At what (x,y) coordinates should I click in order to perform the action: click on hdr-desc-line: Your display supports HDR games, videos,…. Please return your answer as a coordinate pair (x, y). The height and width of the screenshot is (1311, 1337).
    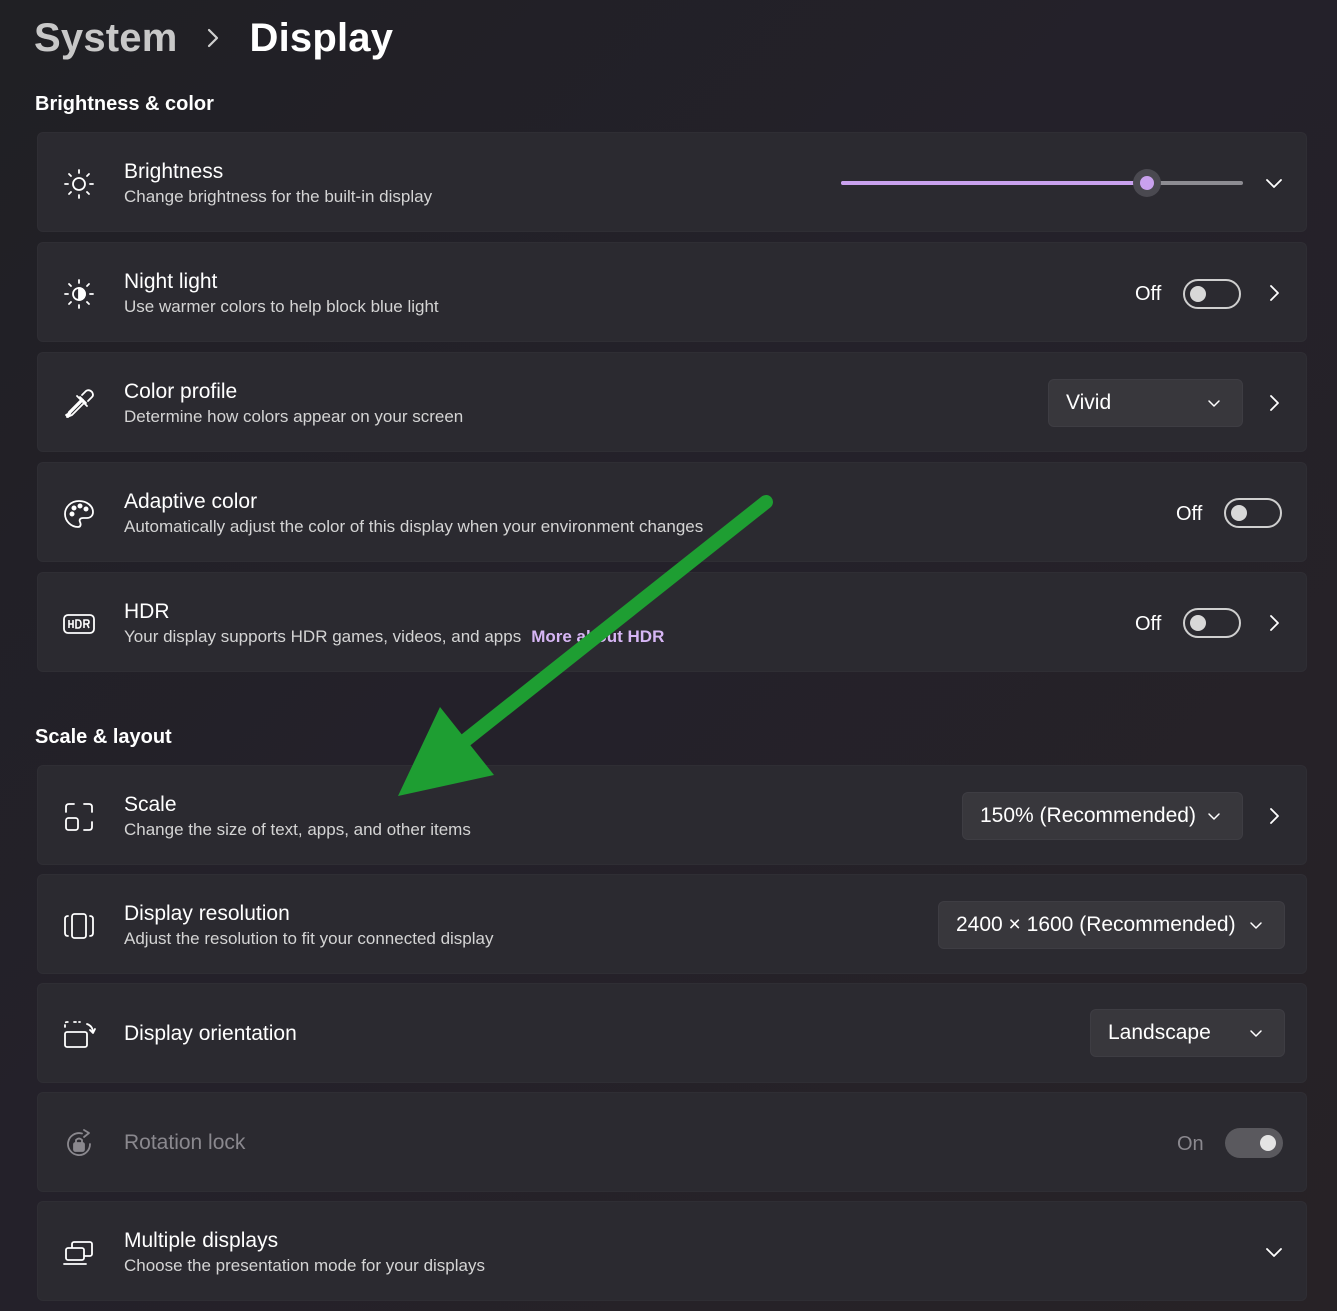
    Looking at the image, I should click on (394, 637).